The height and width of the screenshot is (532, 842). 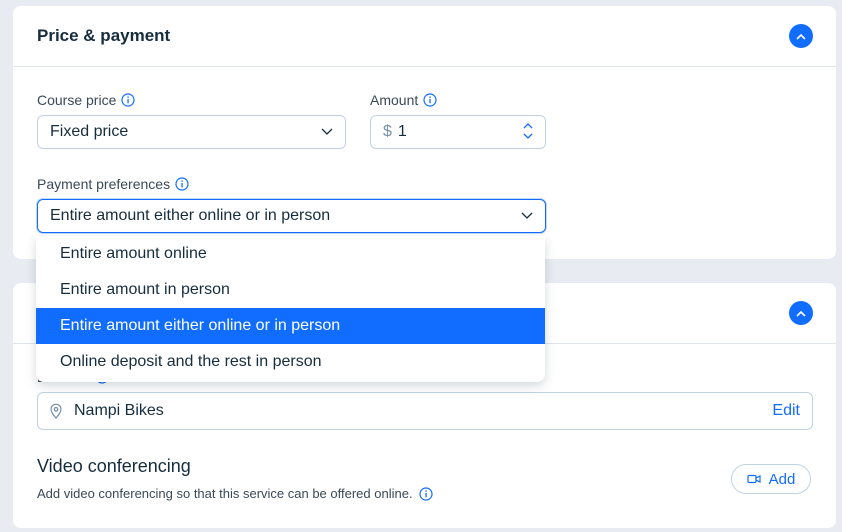 I want to click on amount-label: Amount, so click(x=403, y=100).